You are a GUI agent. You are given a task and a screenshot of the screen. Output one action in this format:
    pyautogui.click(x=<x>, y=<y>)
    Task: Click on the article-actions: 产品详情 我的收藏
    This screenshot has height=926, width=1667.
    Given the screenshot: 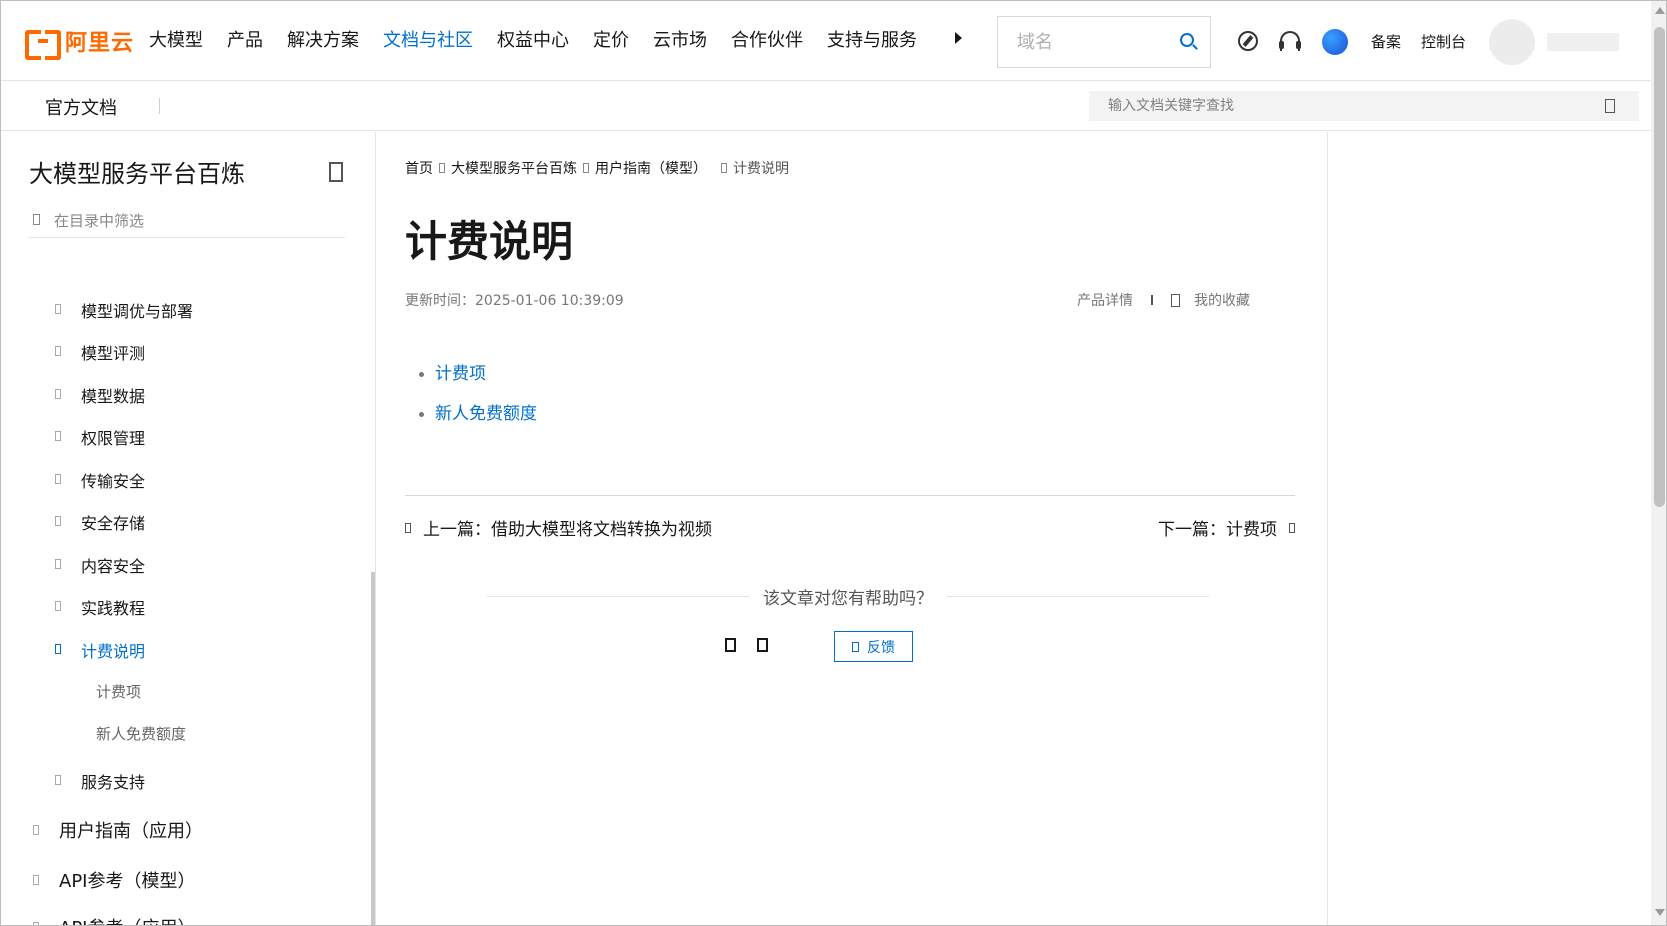 What is the action you would take?
    pyautogui.click(x=1163, y=300)
    